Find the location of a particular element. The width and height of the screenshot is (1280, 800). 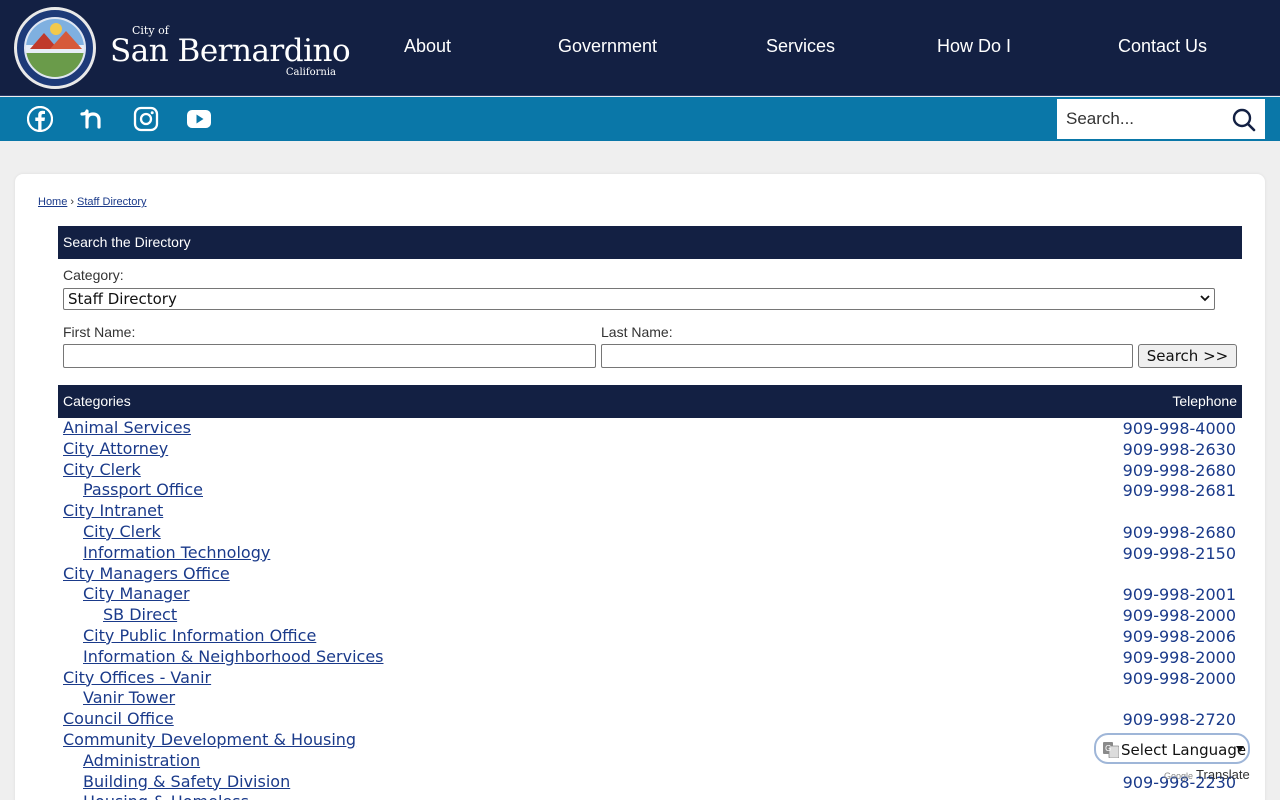

brand-wordmark: City of San Bernardino California is located at coordinates (230, 48).